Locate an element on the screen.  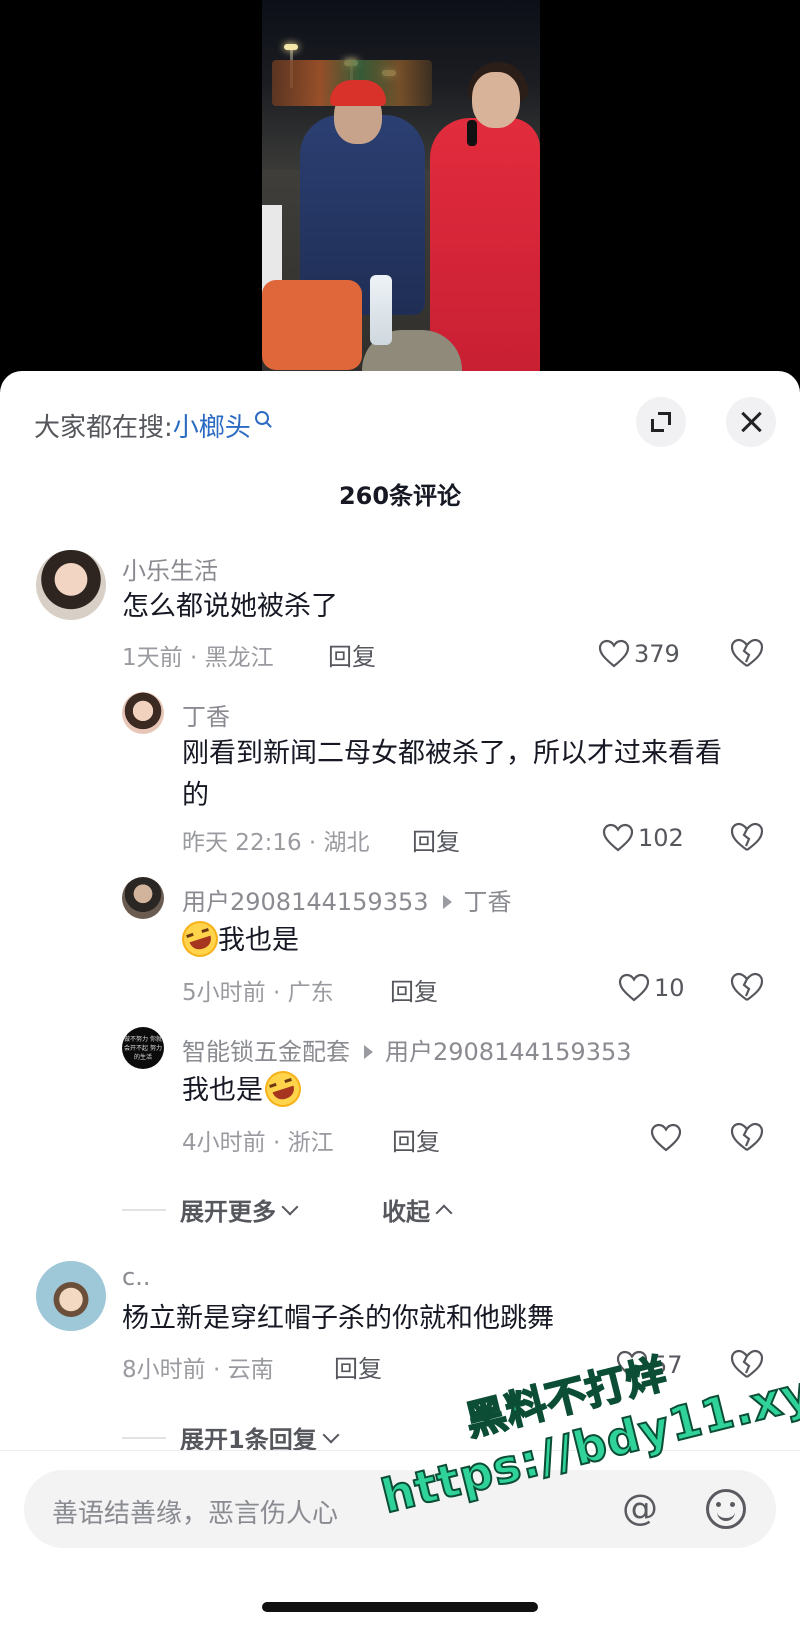
comment-meta: 4小时前 · 浙江 is located at coordinates (258, 1143).